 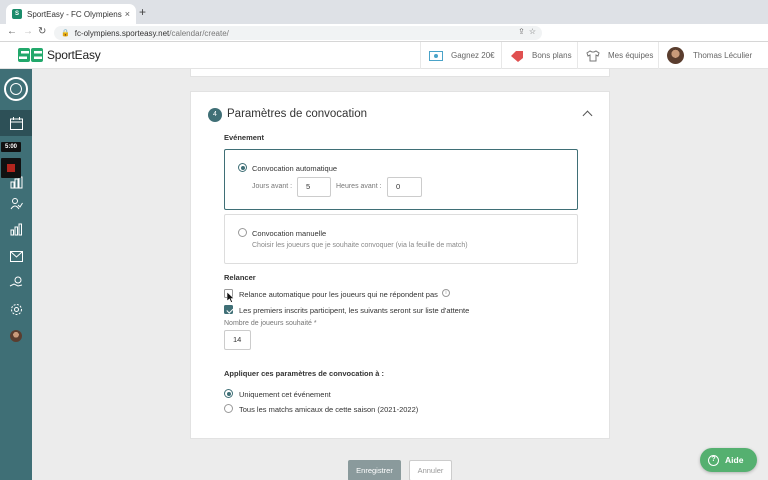 I want to click on sidebar, so click(x=16, y=274).